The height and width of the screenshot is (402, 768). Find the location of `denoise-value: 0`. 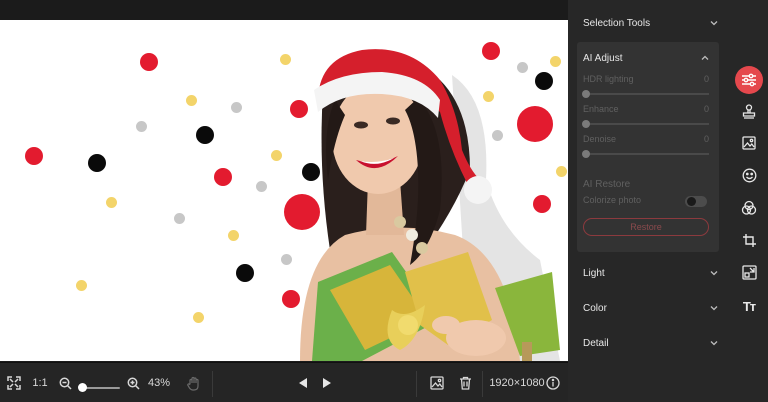

denoise-value: 0 is located at coordinates (706, 139).